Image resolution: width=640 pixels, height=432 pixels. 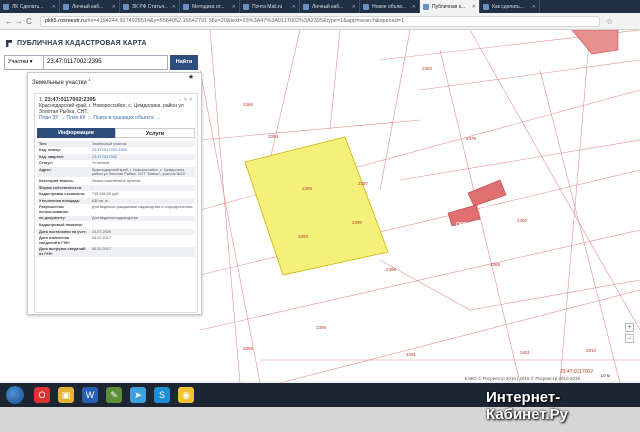 What do you see at coordinates (155, 133) in the screenshot?
I see `tab-services: Услуги` at bounding box center [155, 133].